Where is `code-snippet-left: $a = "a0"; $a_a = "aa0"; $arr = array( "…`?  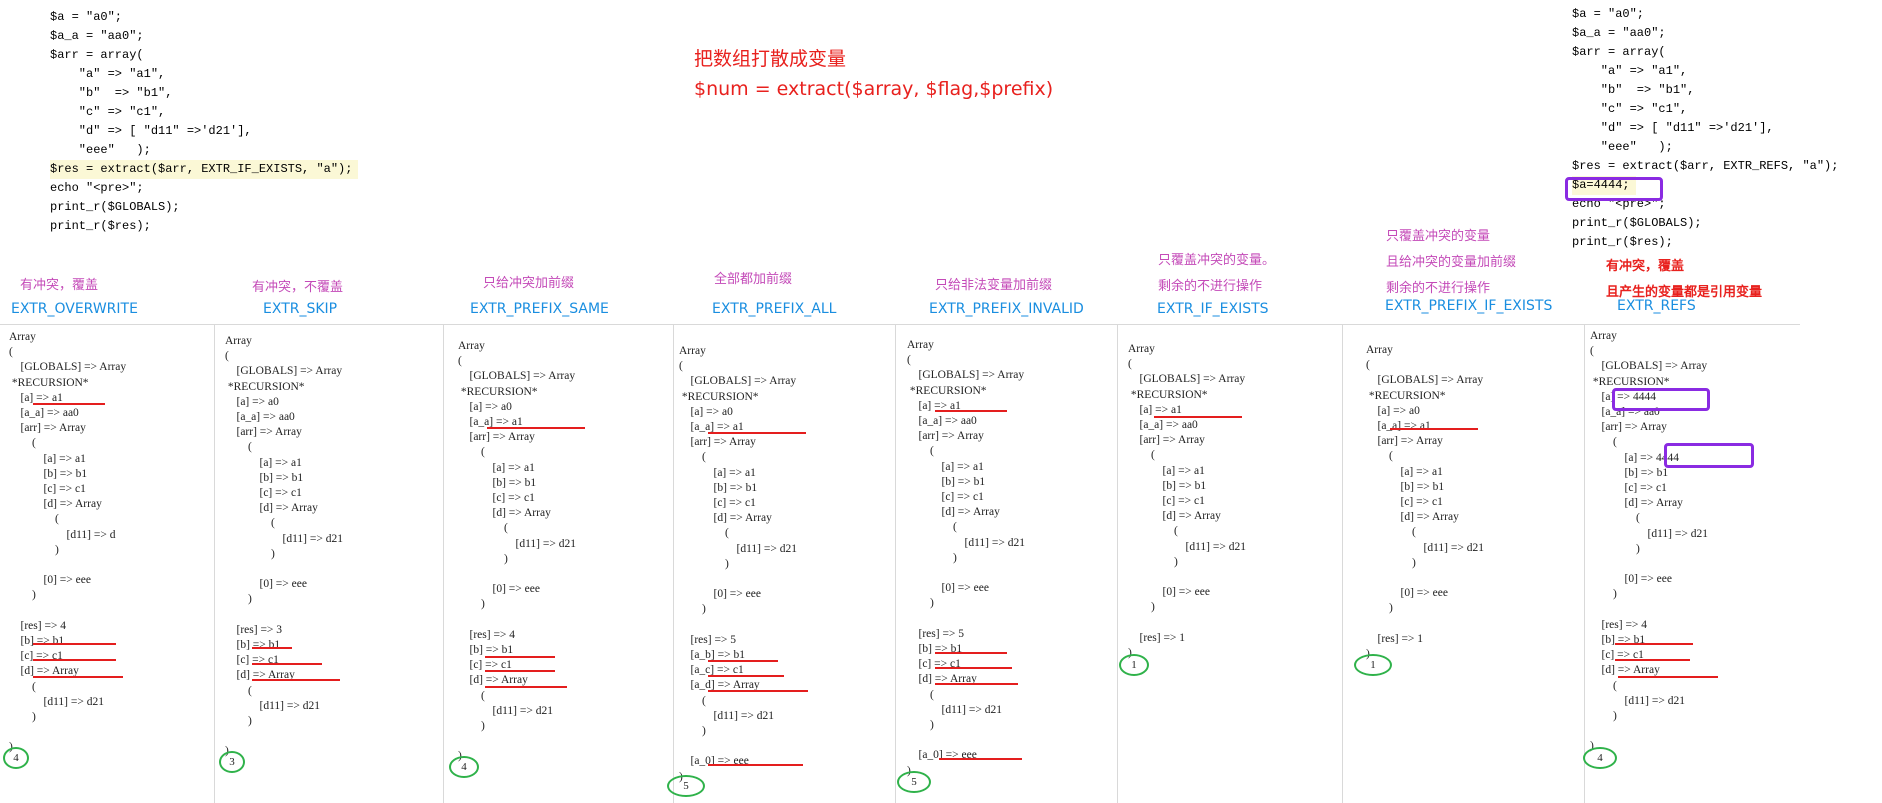 code-snippet-left: $a = "a0"; $a_a = "aa0"; $arr = array( "… is located at coordinates (204, 122).